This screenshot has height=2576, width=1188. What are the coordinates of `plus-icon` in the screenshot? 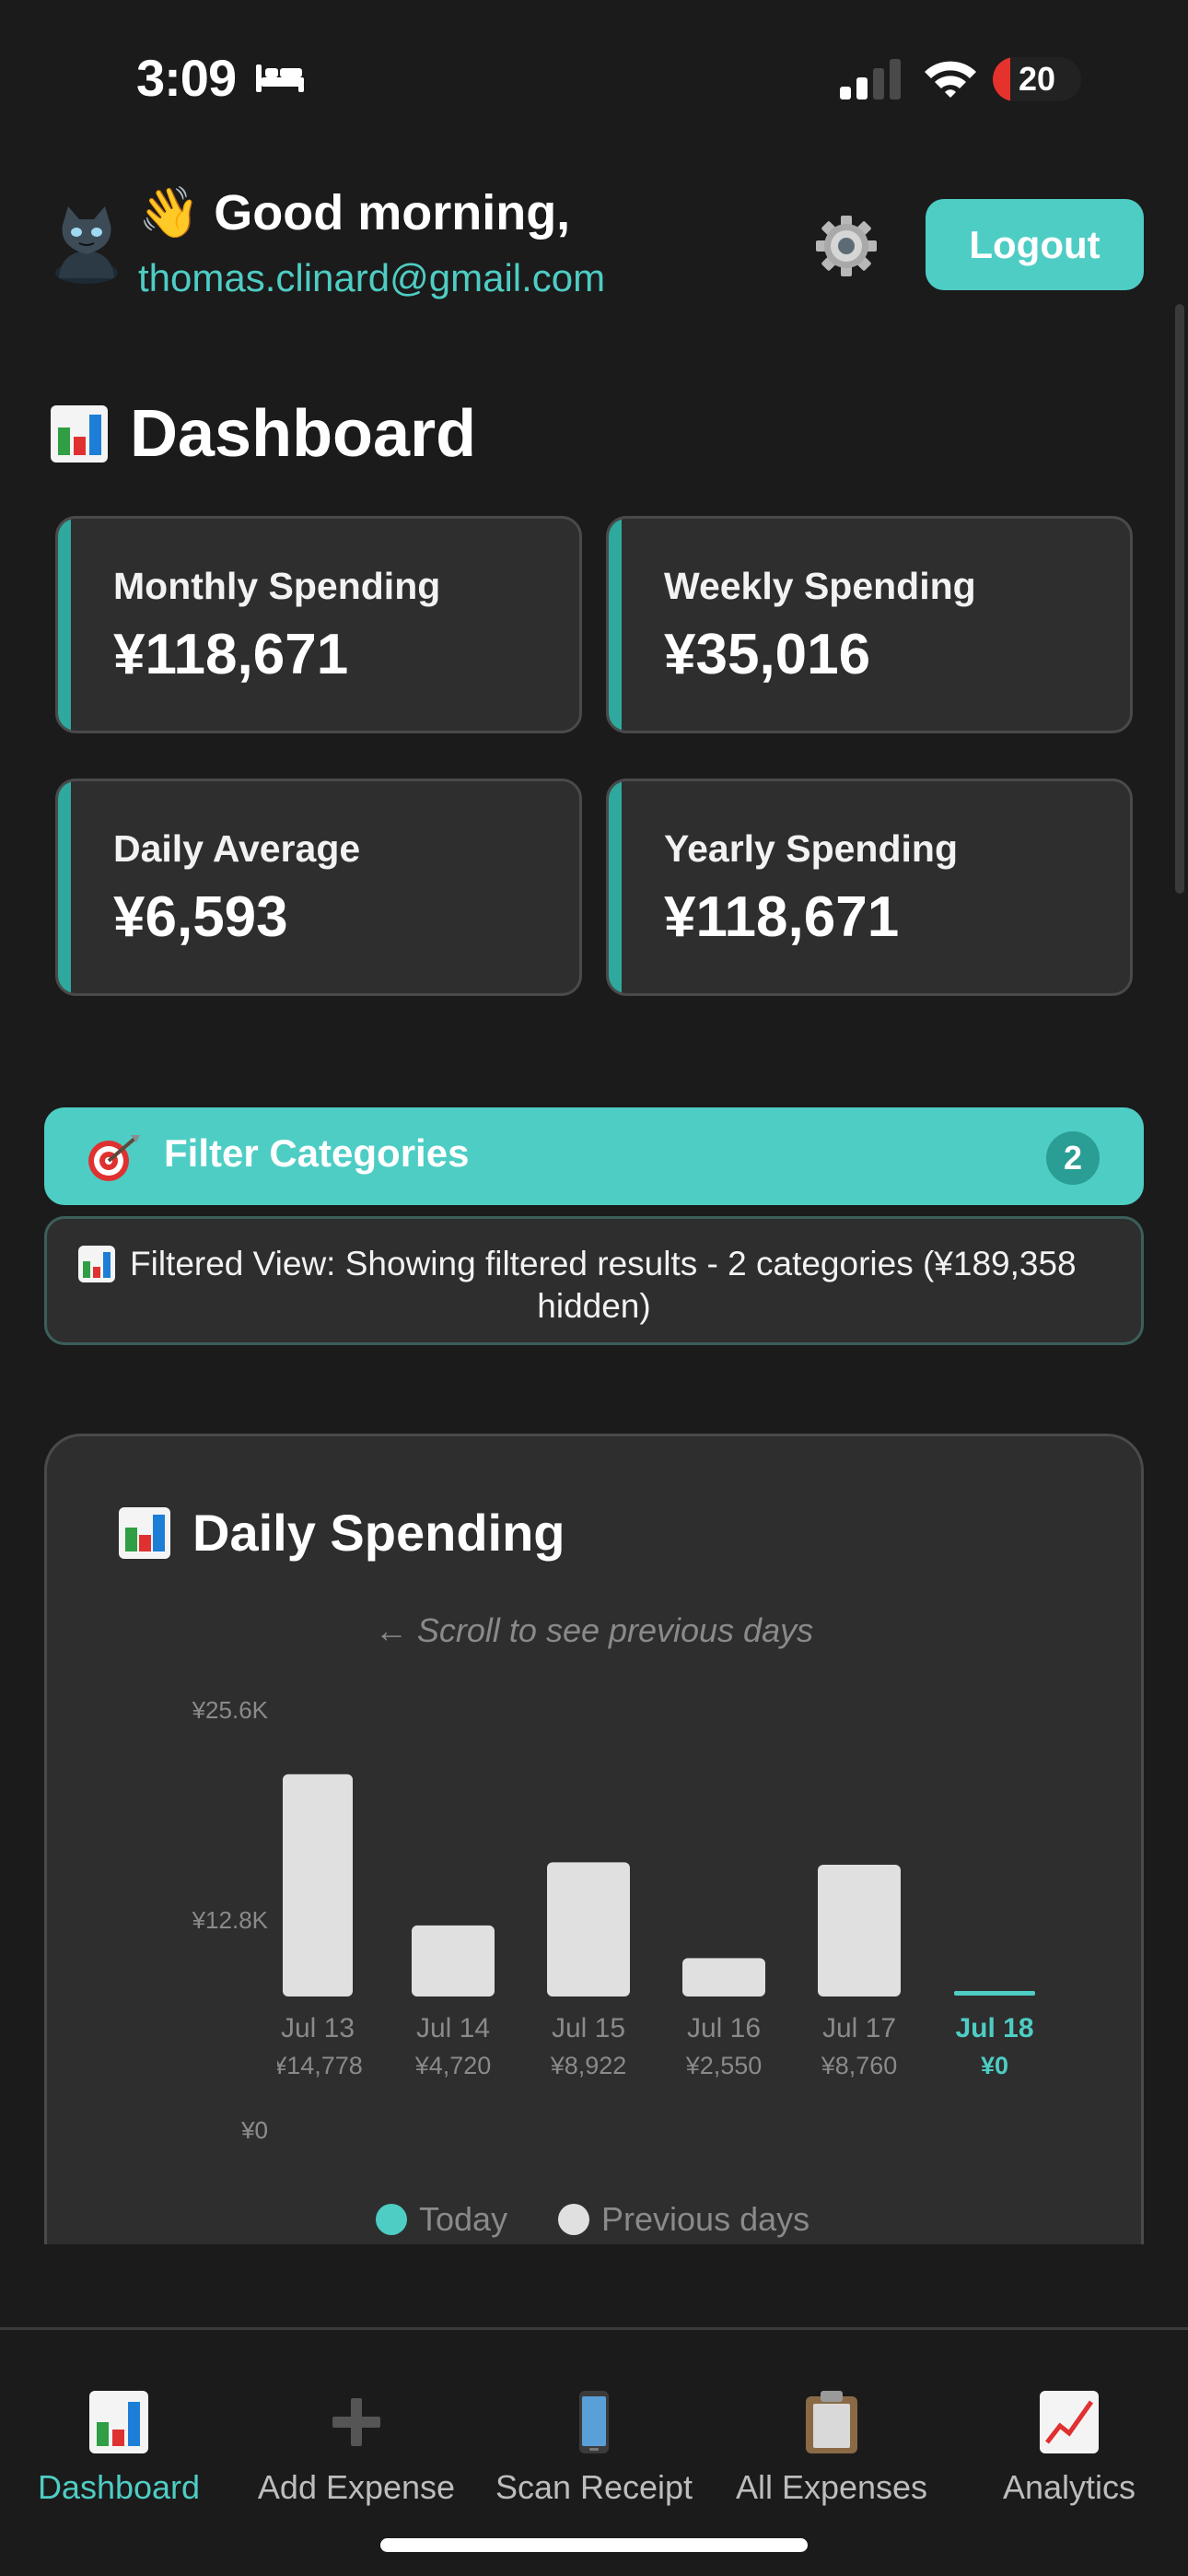 It's located at (356, 2422).